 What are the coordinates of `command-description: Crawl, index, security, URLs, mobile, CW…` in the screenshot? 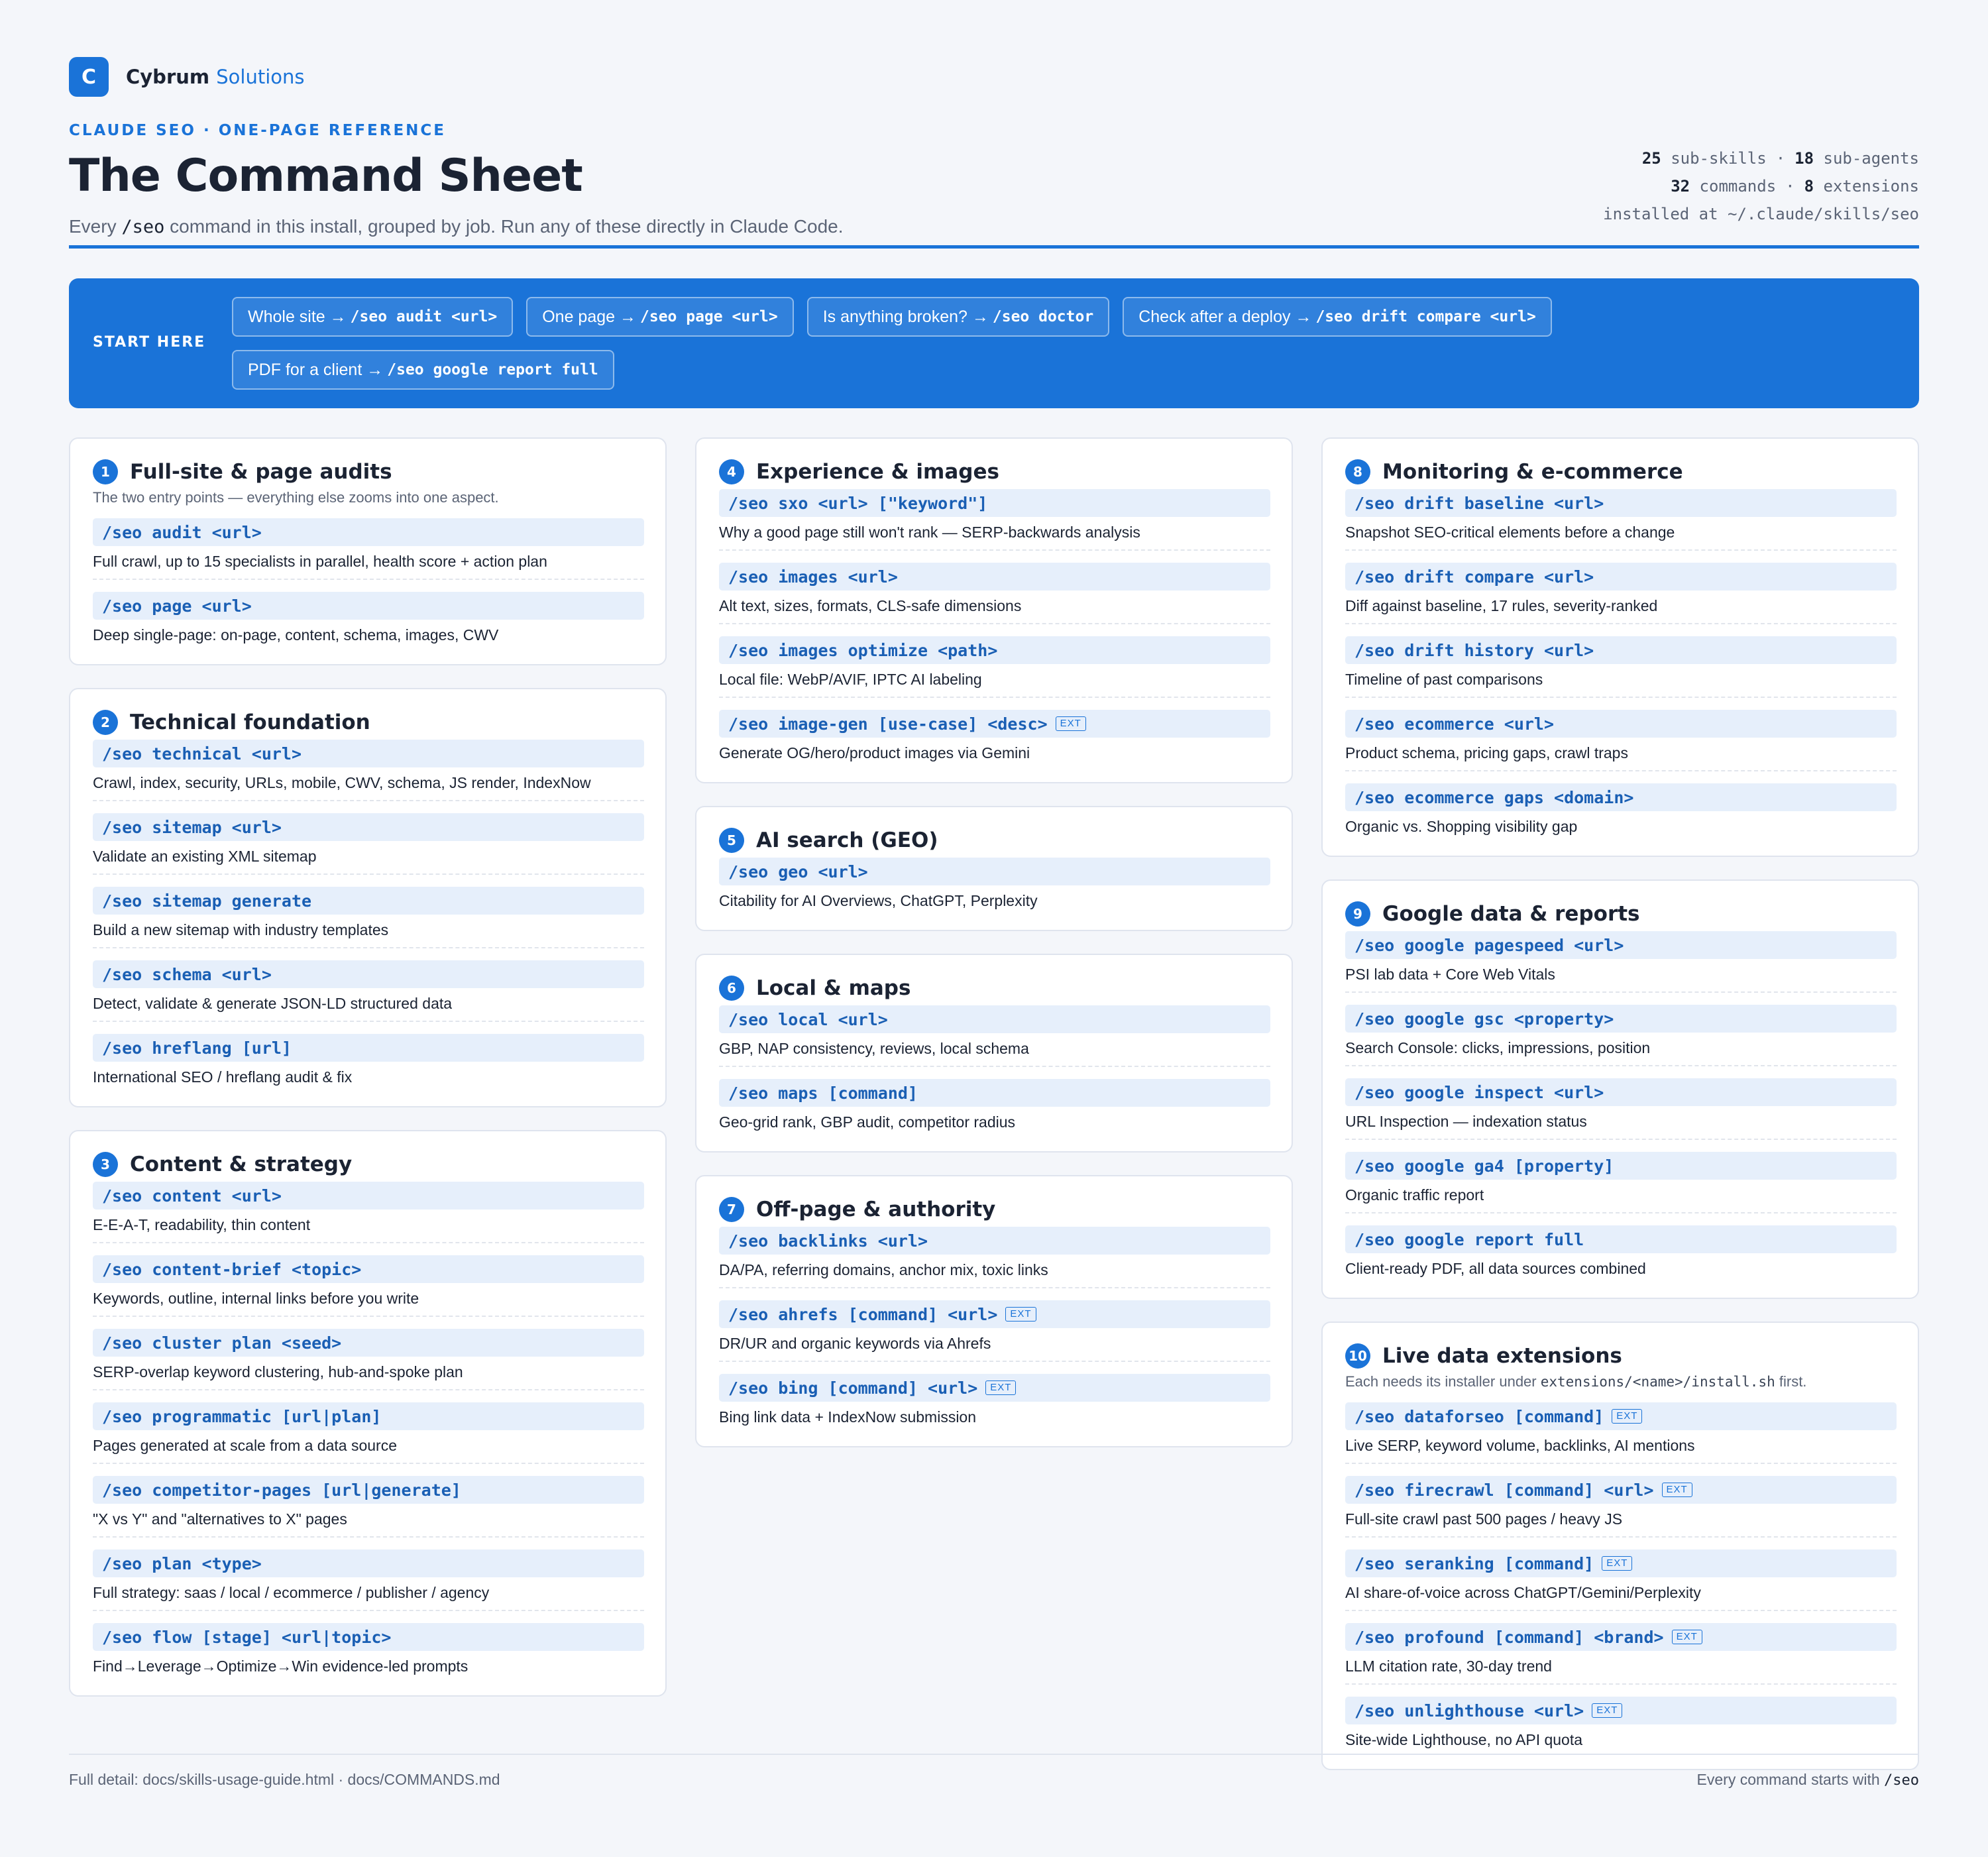 It's located at (368, 784).